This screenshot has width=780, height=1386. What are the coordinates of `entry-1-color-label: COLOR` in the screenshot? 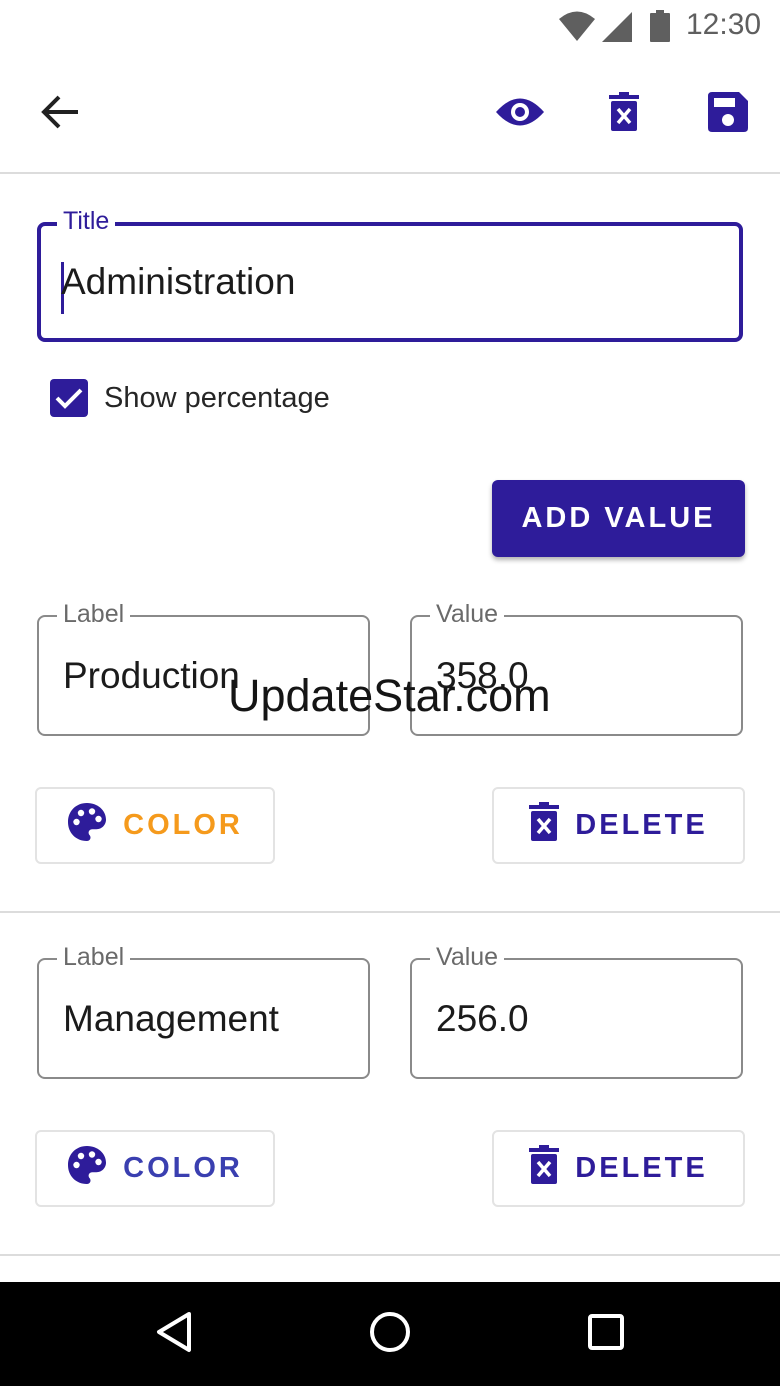 It's located at (183, 825).